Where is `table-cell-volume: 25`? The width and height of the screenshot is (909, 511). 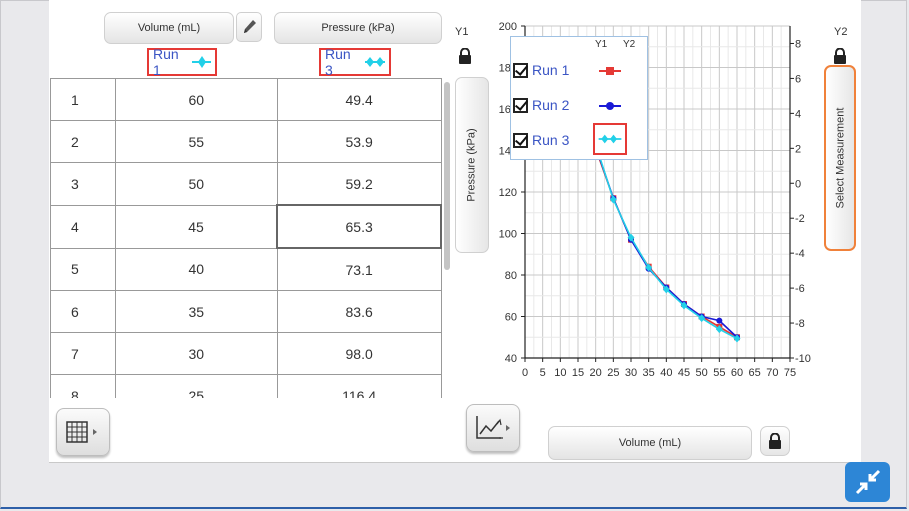 table-cell-volume: 25 is located at coordinates (196, 386).